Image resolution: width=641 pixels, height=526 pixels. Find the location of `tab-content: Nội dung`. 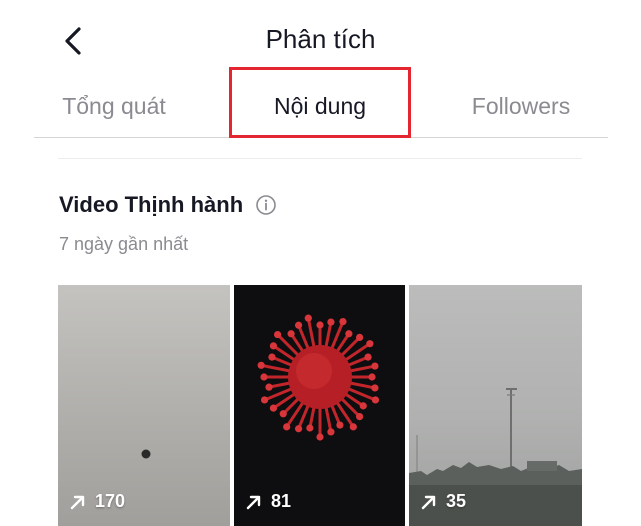

tab-content: Nội dung is located at coordinates (320, 106).